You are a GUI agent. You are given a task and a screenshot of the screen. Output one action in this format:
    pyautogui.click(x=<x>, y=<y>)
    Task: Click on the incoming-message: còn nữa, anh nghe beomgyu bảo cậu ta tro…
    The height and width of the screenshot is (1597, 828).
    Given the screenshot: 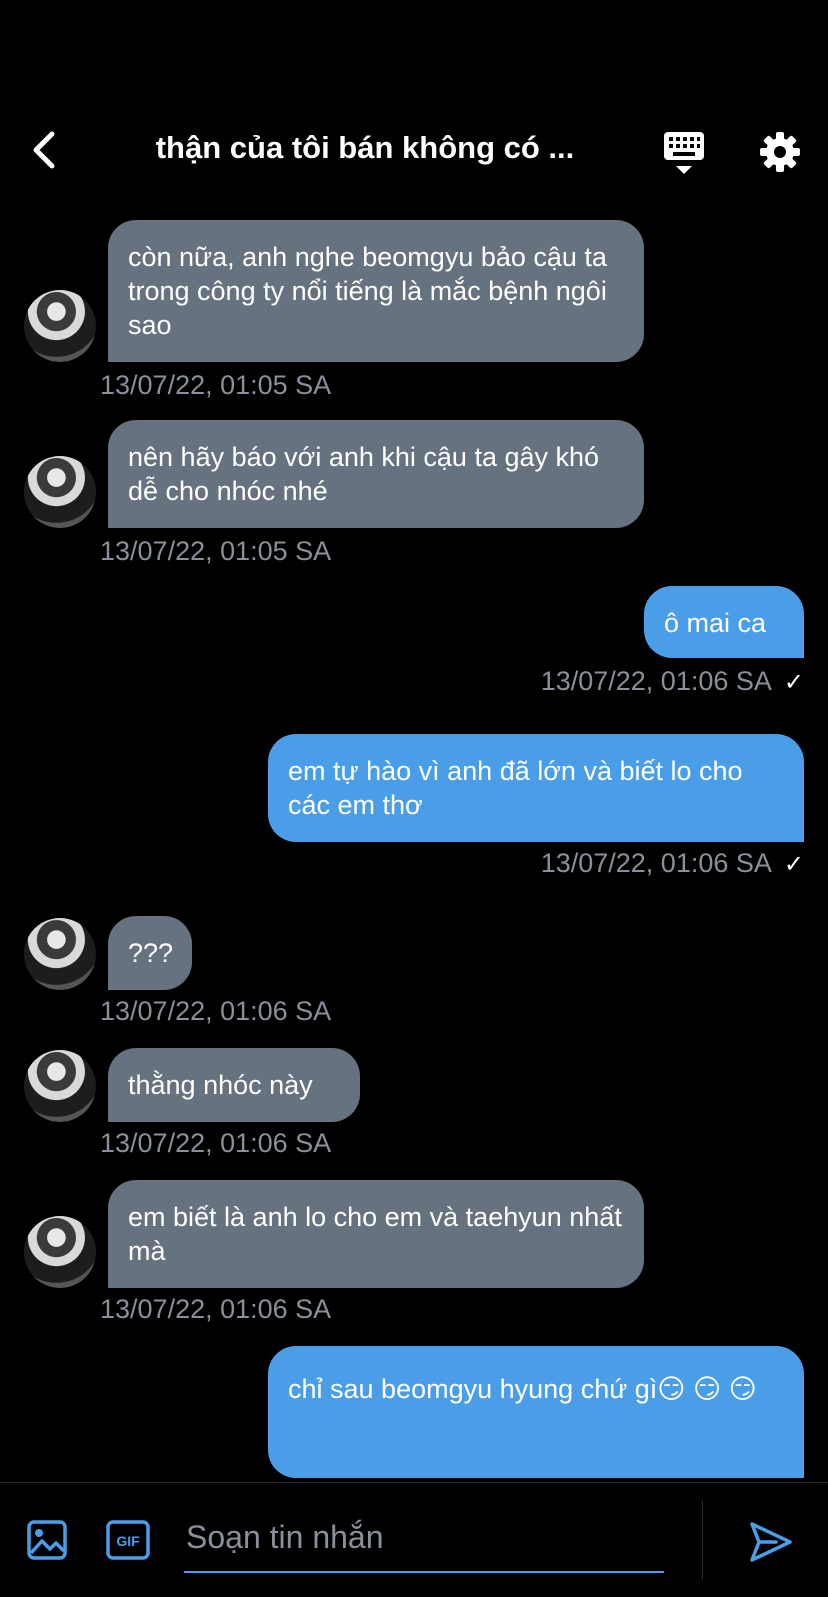 What is the action you would take?
    pyautogui.click(x=376, y=291)
    